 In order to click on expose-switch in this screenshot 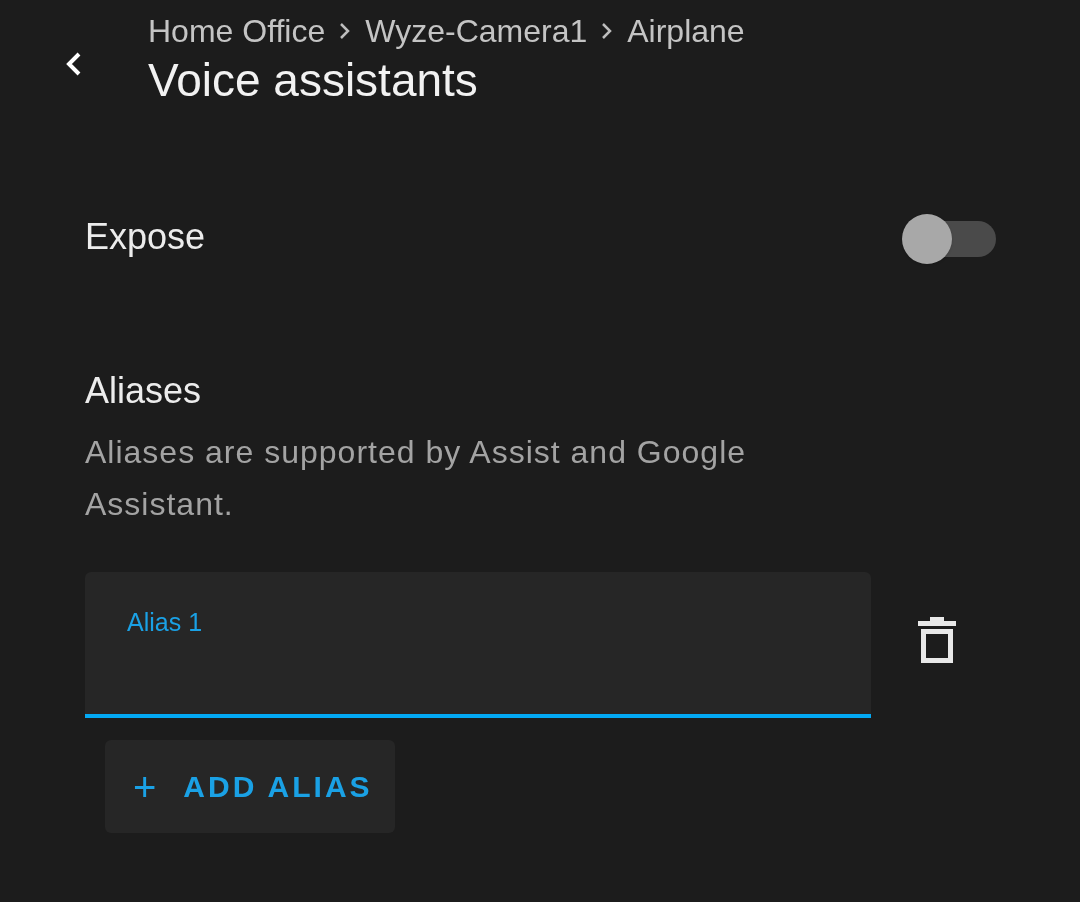, I will do `click(949, 237)`.